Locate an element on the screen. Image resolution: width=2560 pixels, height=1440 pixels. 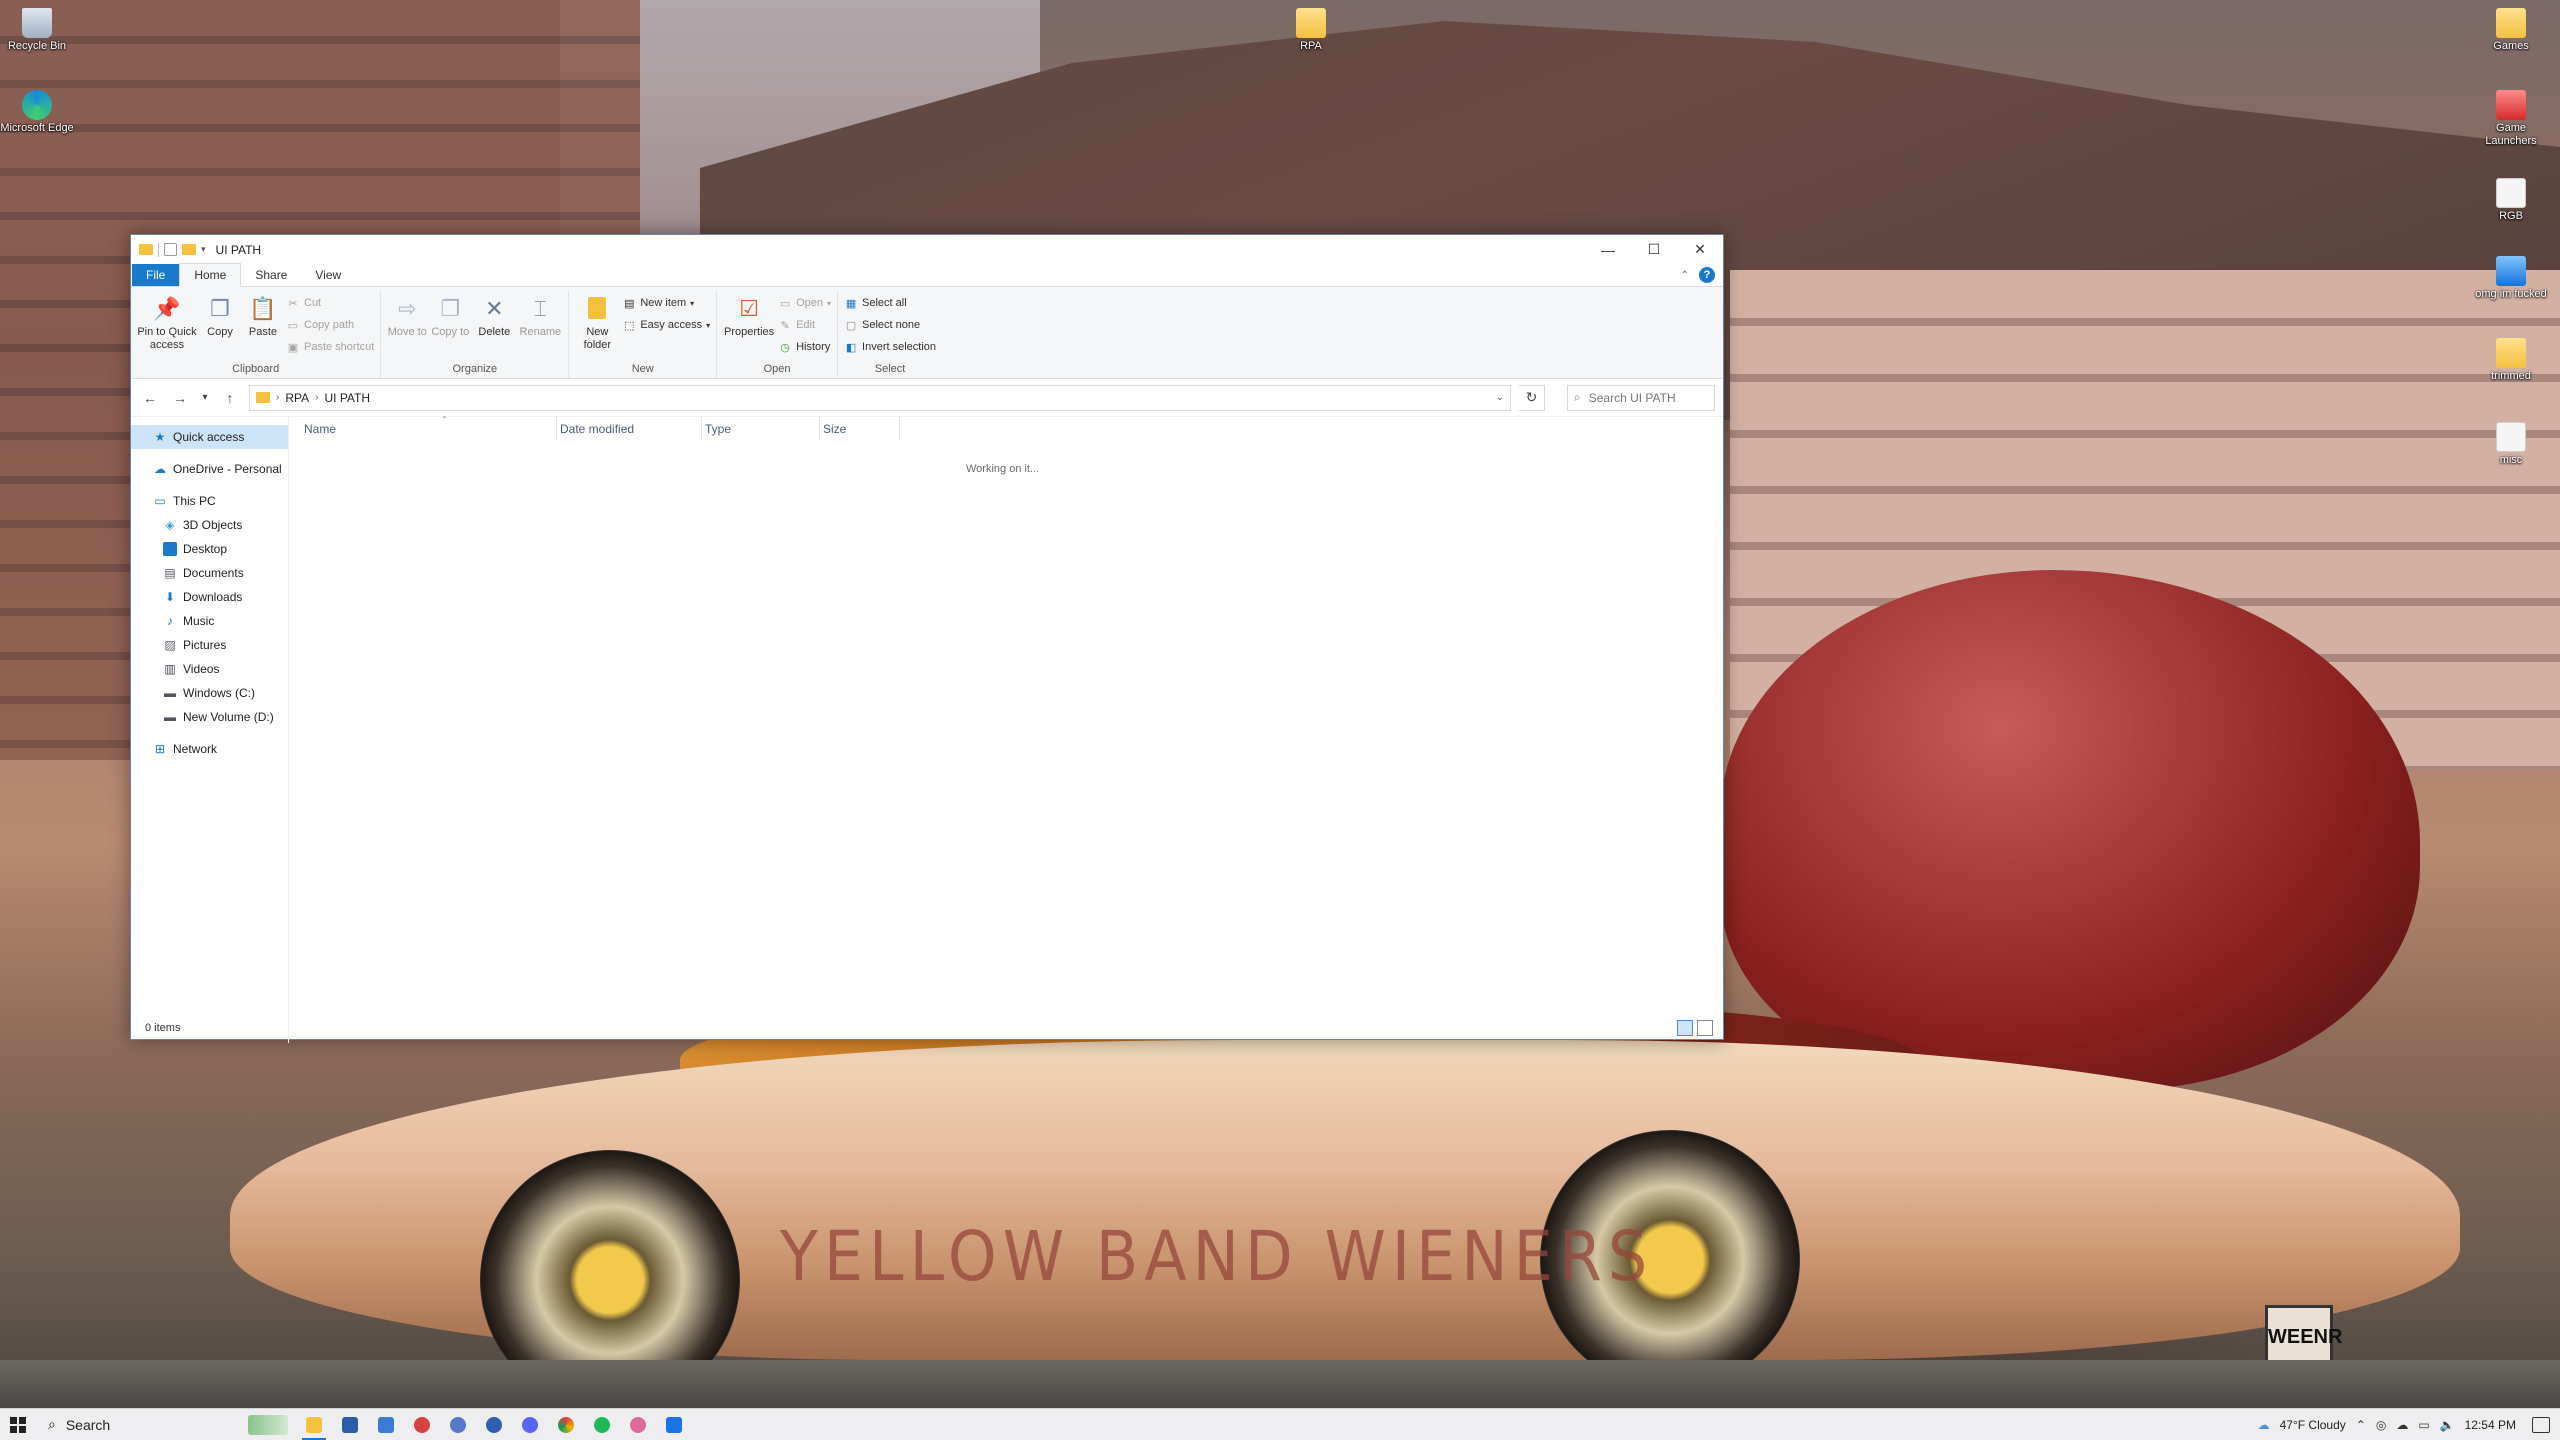
volume-icon: 🔈 is located at coordinates (2447, 1425).